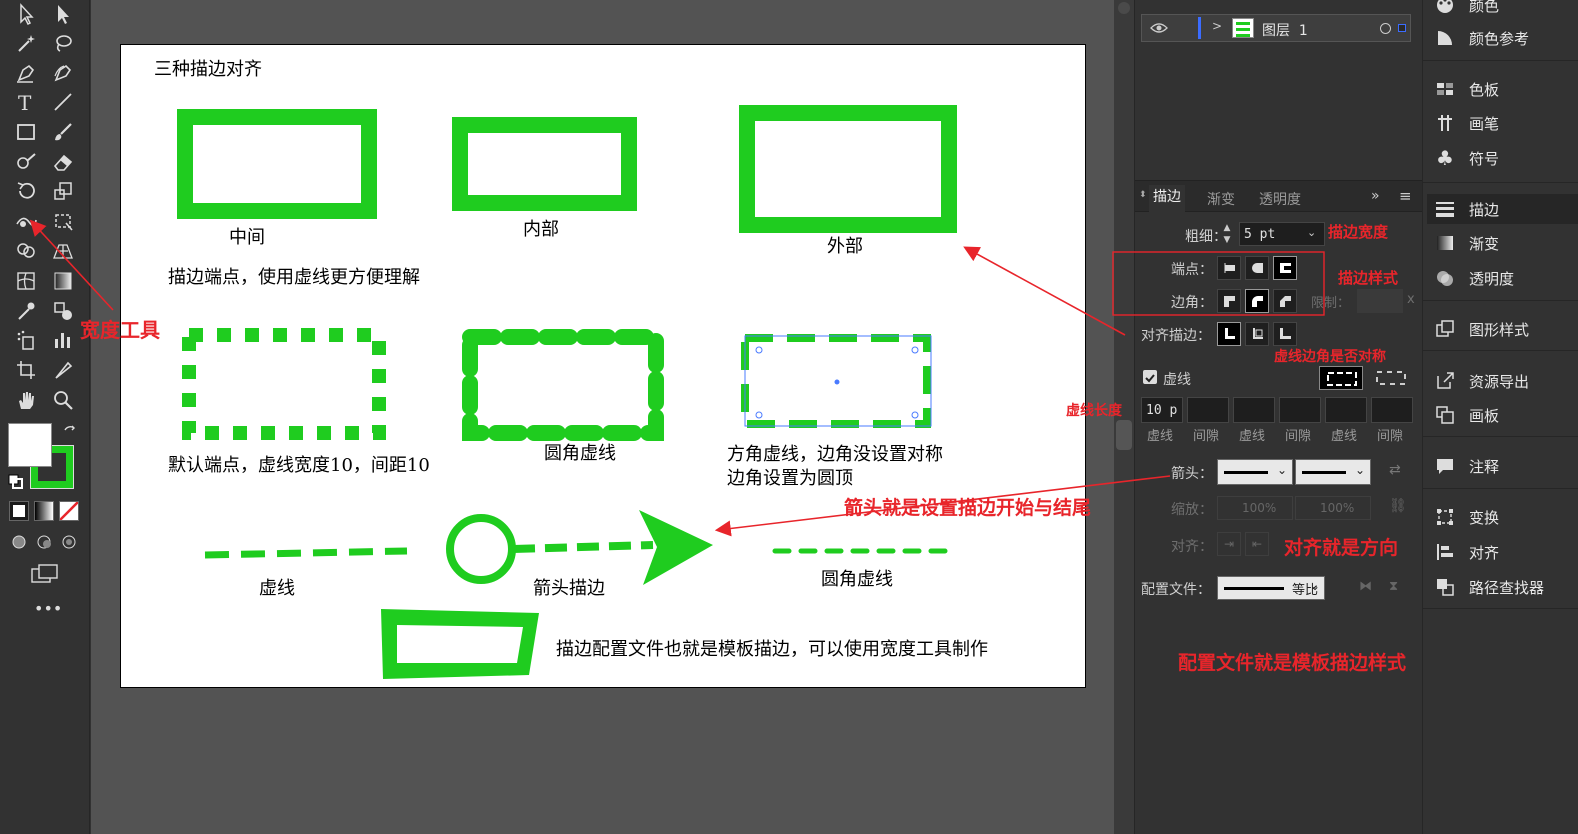 The height and width of the screenshot is (834, 1578). Describe the element at coordinates (1341, 548) in the screenshot. I see `annotation-align: 对齐就是方向` at that location.